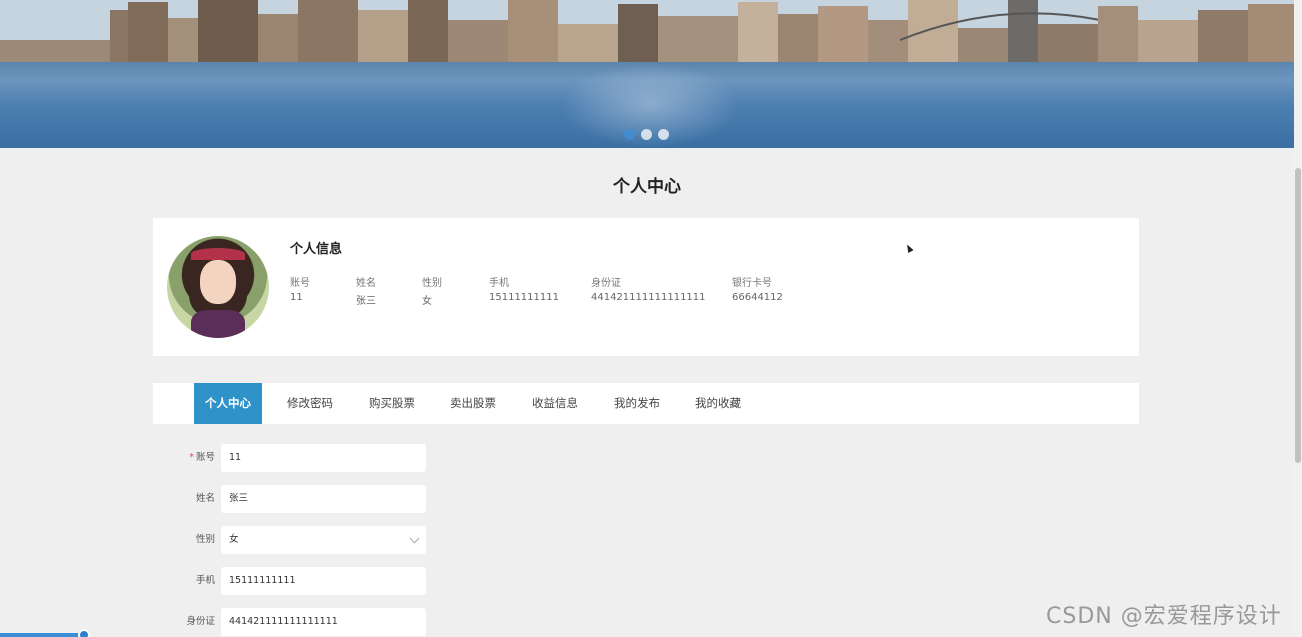 This screenshot has width=1302, height=637. I want to click on name-label: 姓名, so click(205, 498).